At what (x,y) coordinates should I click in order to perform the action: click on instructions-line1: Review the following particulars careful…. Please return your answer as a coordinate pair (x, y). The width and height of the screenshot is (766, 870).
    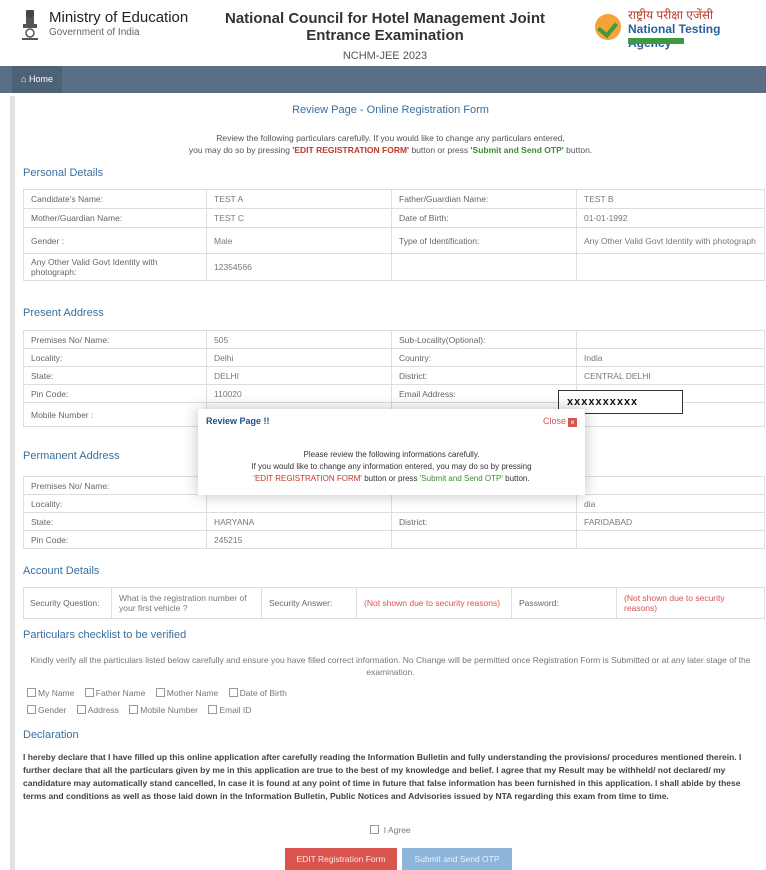
    Looking at the image, I should click on (390, 138).